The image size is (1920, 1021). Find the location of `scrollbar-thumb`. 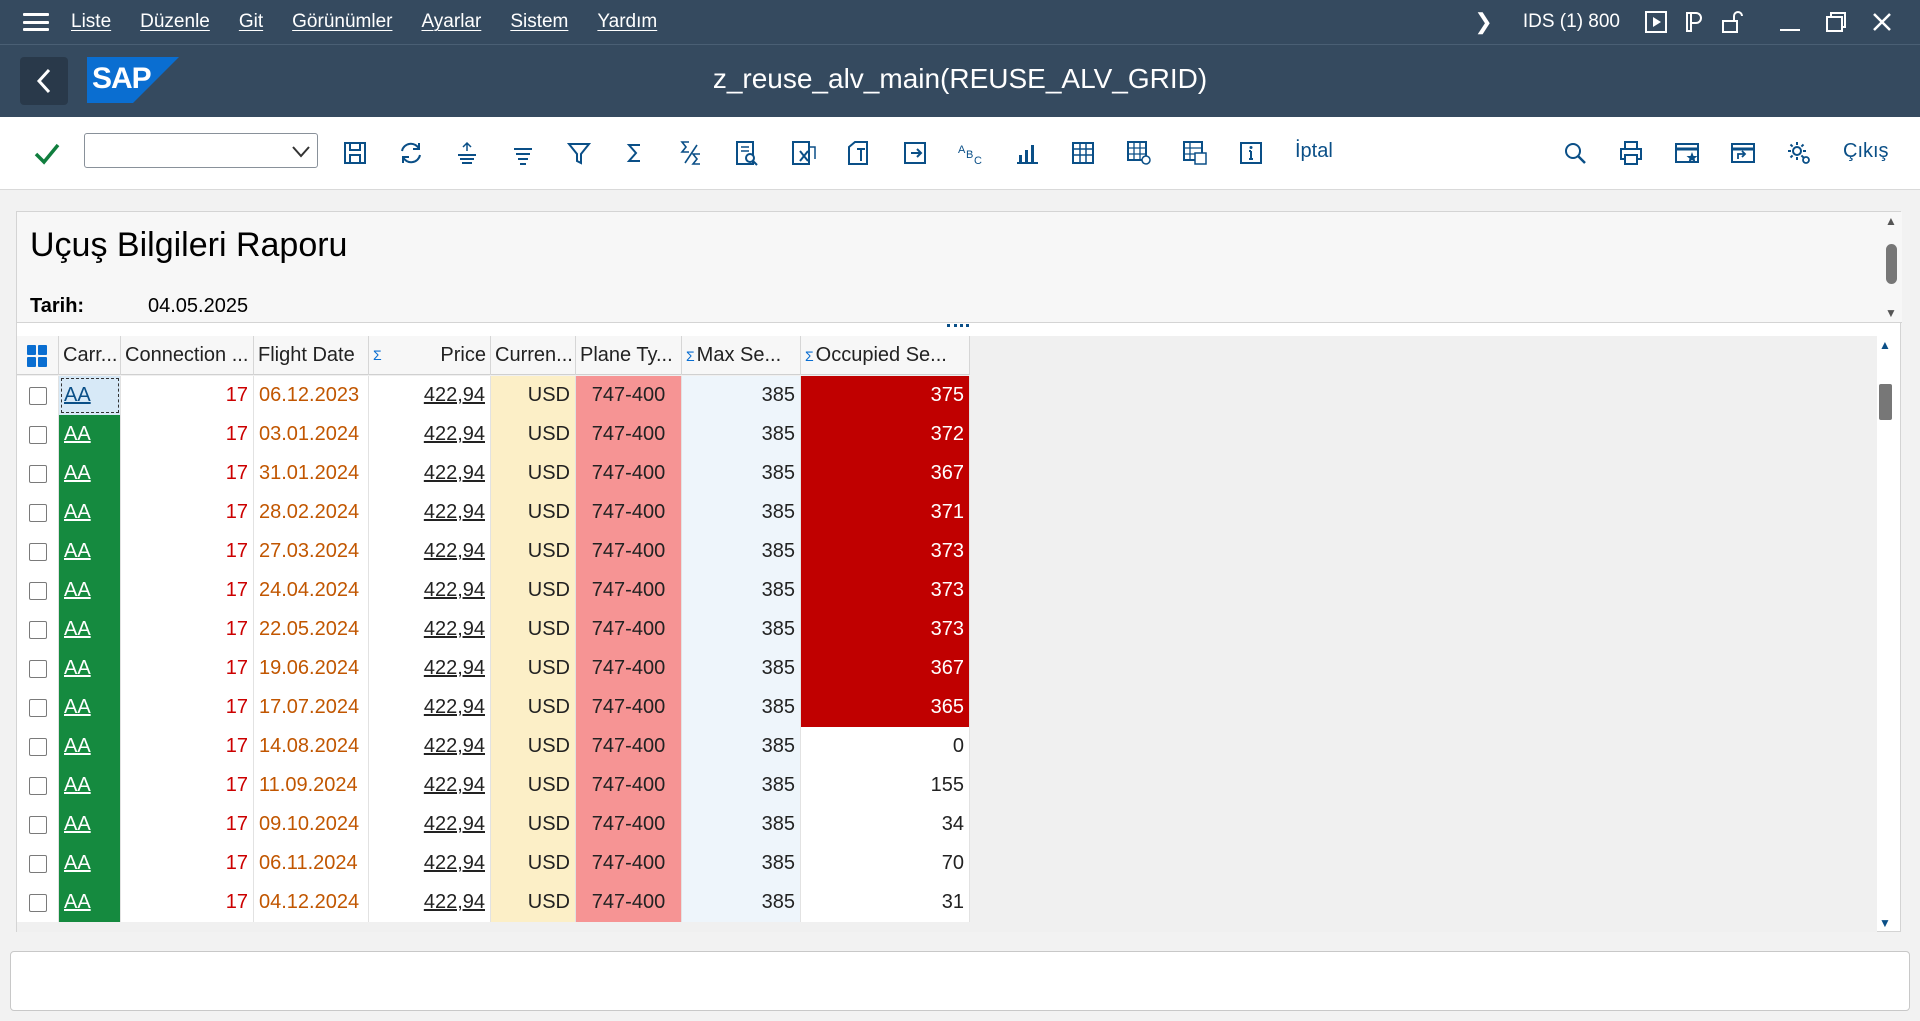

scrollbar-thumb is located at coordinates (1885, 402).